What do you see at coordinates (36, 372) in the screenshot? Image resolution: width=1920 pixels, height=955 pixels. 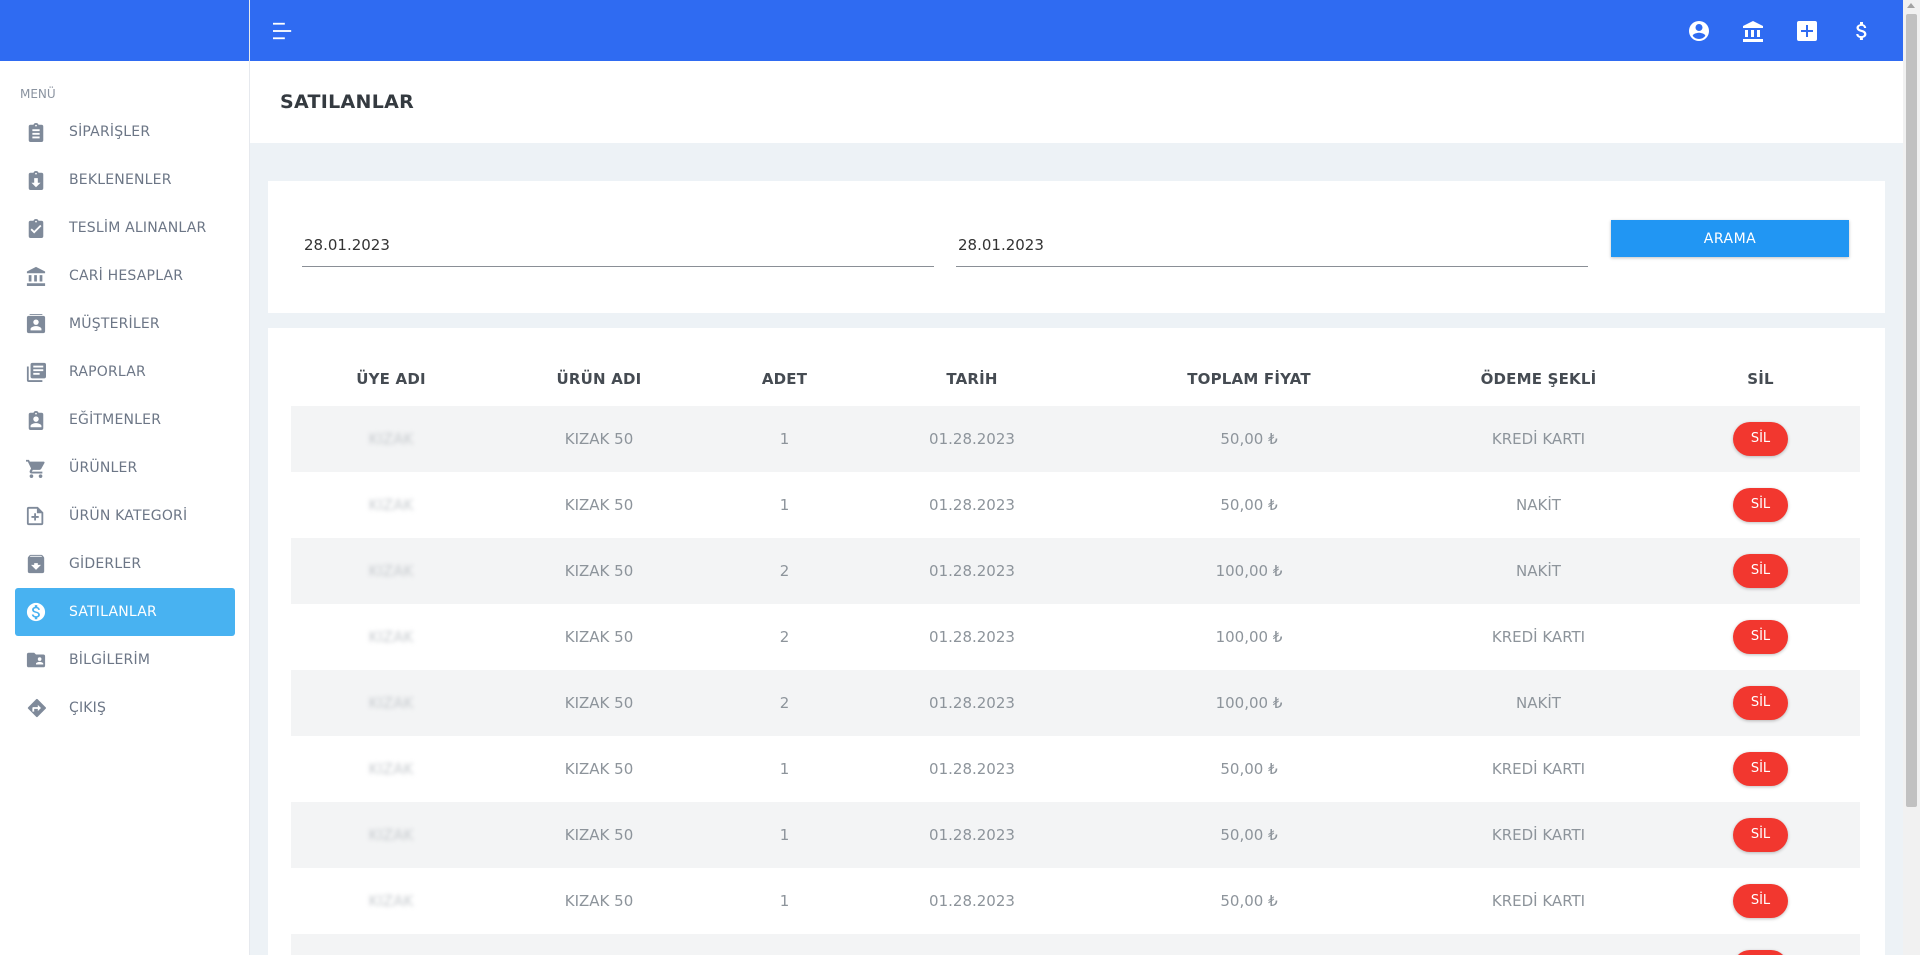 I see `library-books-icon` at bounding box center [36, 372].